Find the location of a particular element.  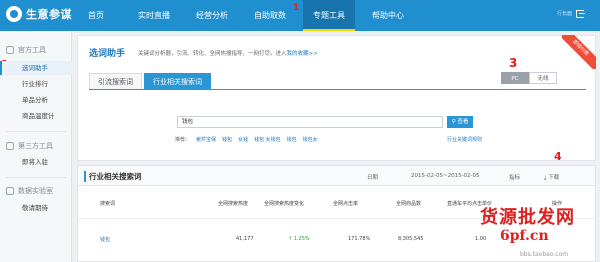

logo: 生意参谋 is located at coordinates (39, 14).